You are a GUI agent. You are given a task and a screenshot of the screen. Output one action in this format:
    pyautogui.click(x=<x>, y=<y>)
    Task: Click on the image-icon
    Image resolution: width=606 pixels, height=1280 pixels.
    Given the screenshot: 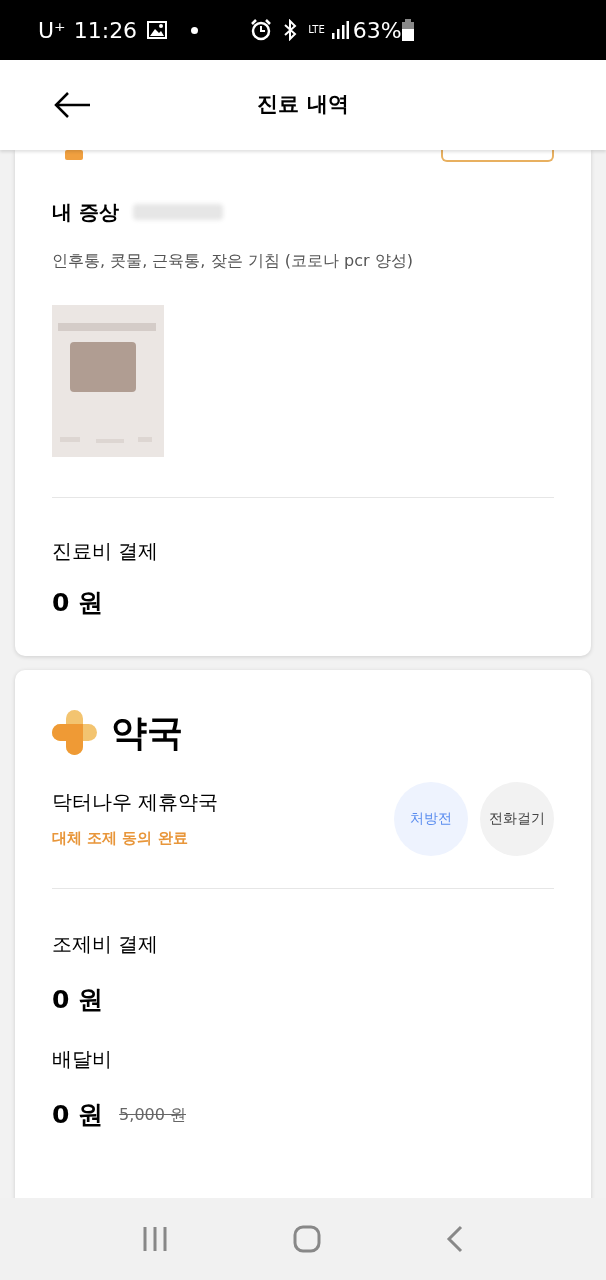 What is the action you would take?
    pyautogui.click(x=157, y=30)
    